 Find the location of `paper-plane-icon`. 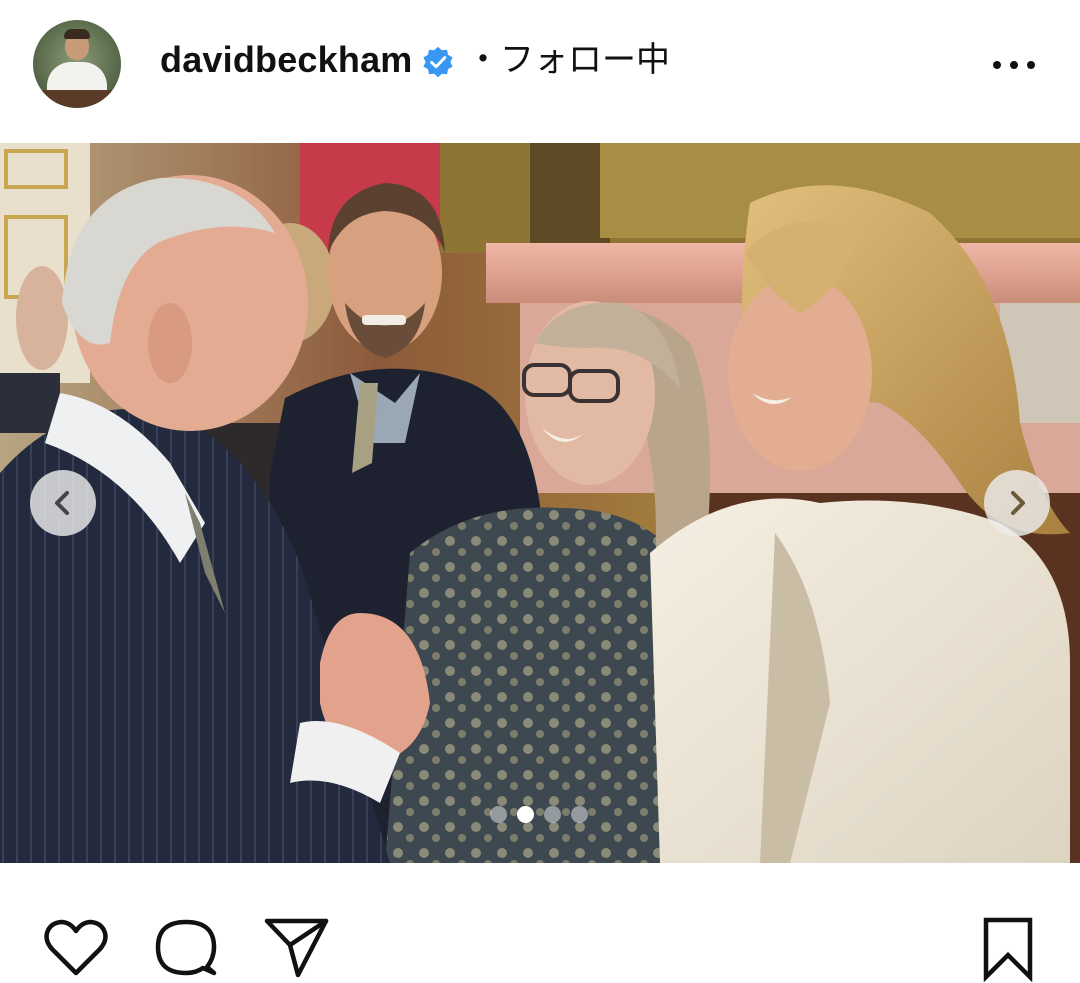

paper-plane-icon is located at coordinates (296, 949).